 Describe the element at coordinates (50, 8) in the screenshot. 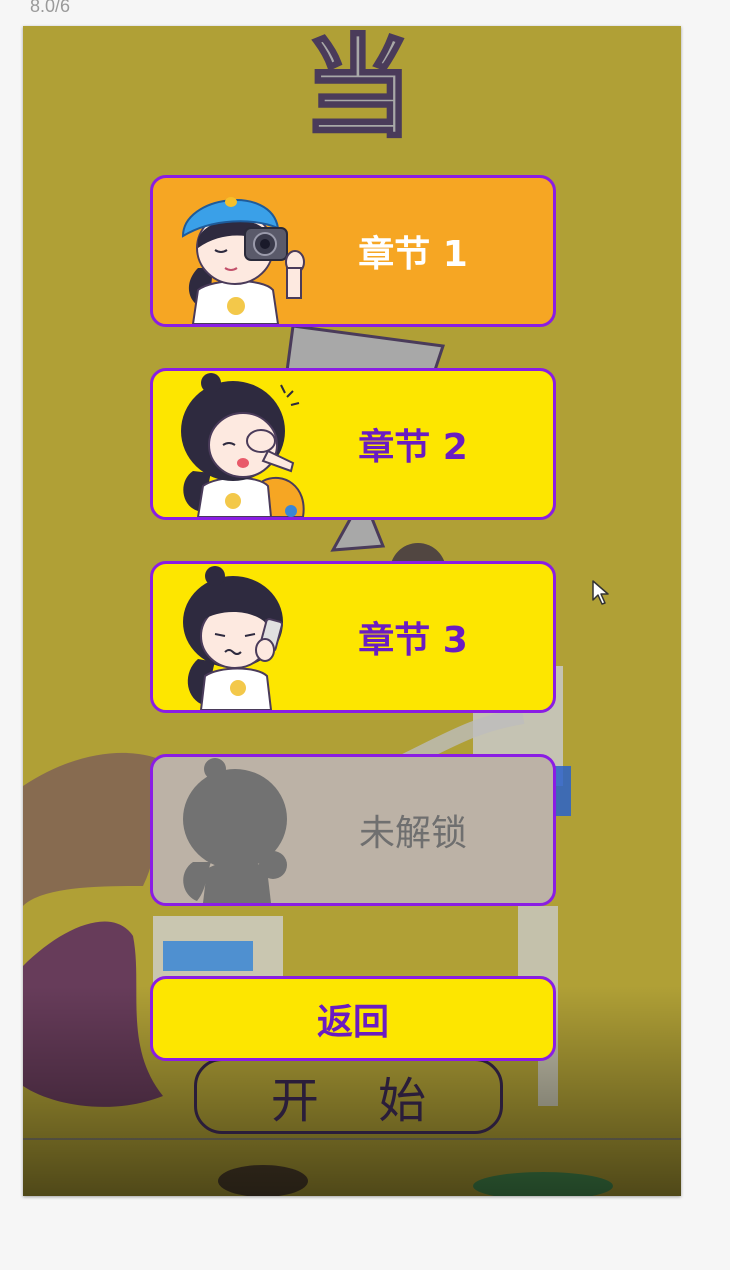

I see `page-counter: 8.0/6` at that location.